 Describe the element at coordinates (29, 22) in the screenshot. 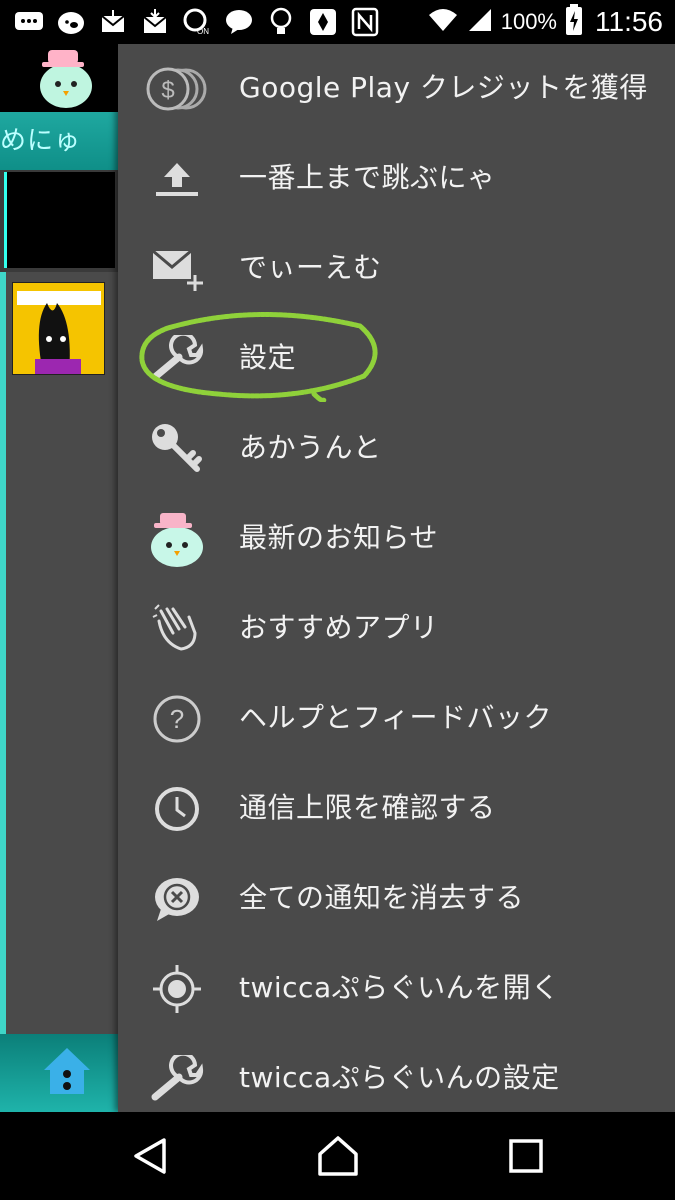

I see `chat-dots-icon` at that location.